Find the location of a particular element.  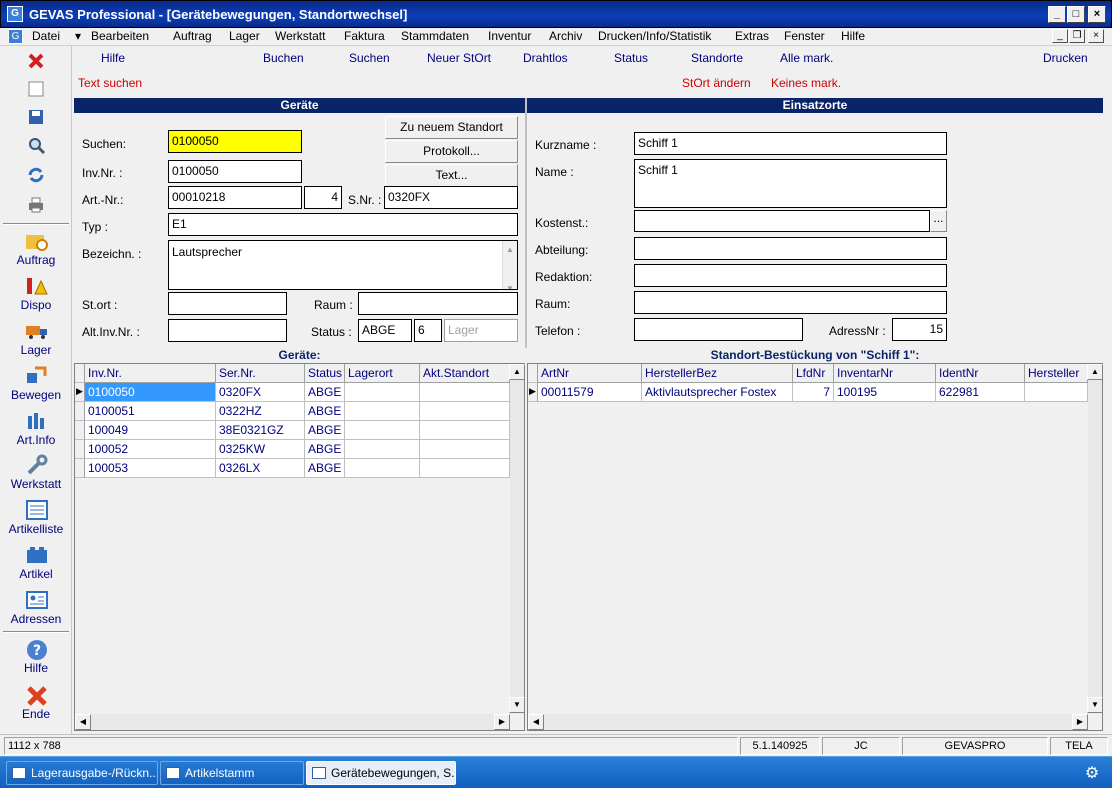

kurzname-field: Schiff 1 is located at coordinates (790, 143).